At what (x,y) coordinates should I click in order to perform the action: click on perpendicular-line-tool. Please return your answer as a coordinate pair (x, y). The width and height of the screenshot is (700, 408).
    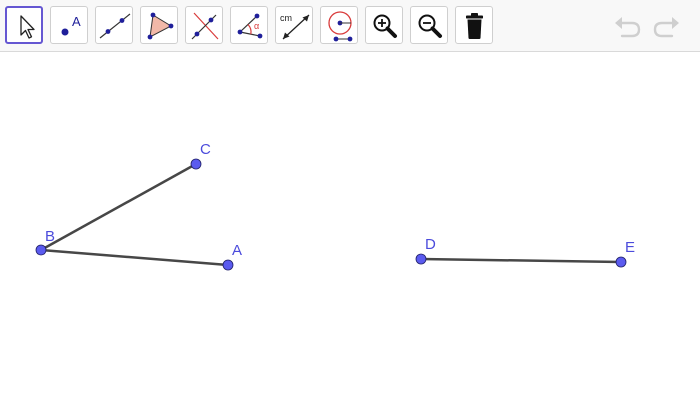
    Looking at the image, I should click on (204, 25).